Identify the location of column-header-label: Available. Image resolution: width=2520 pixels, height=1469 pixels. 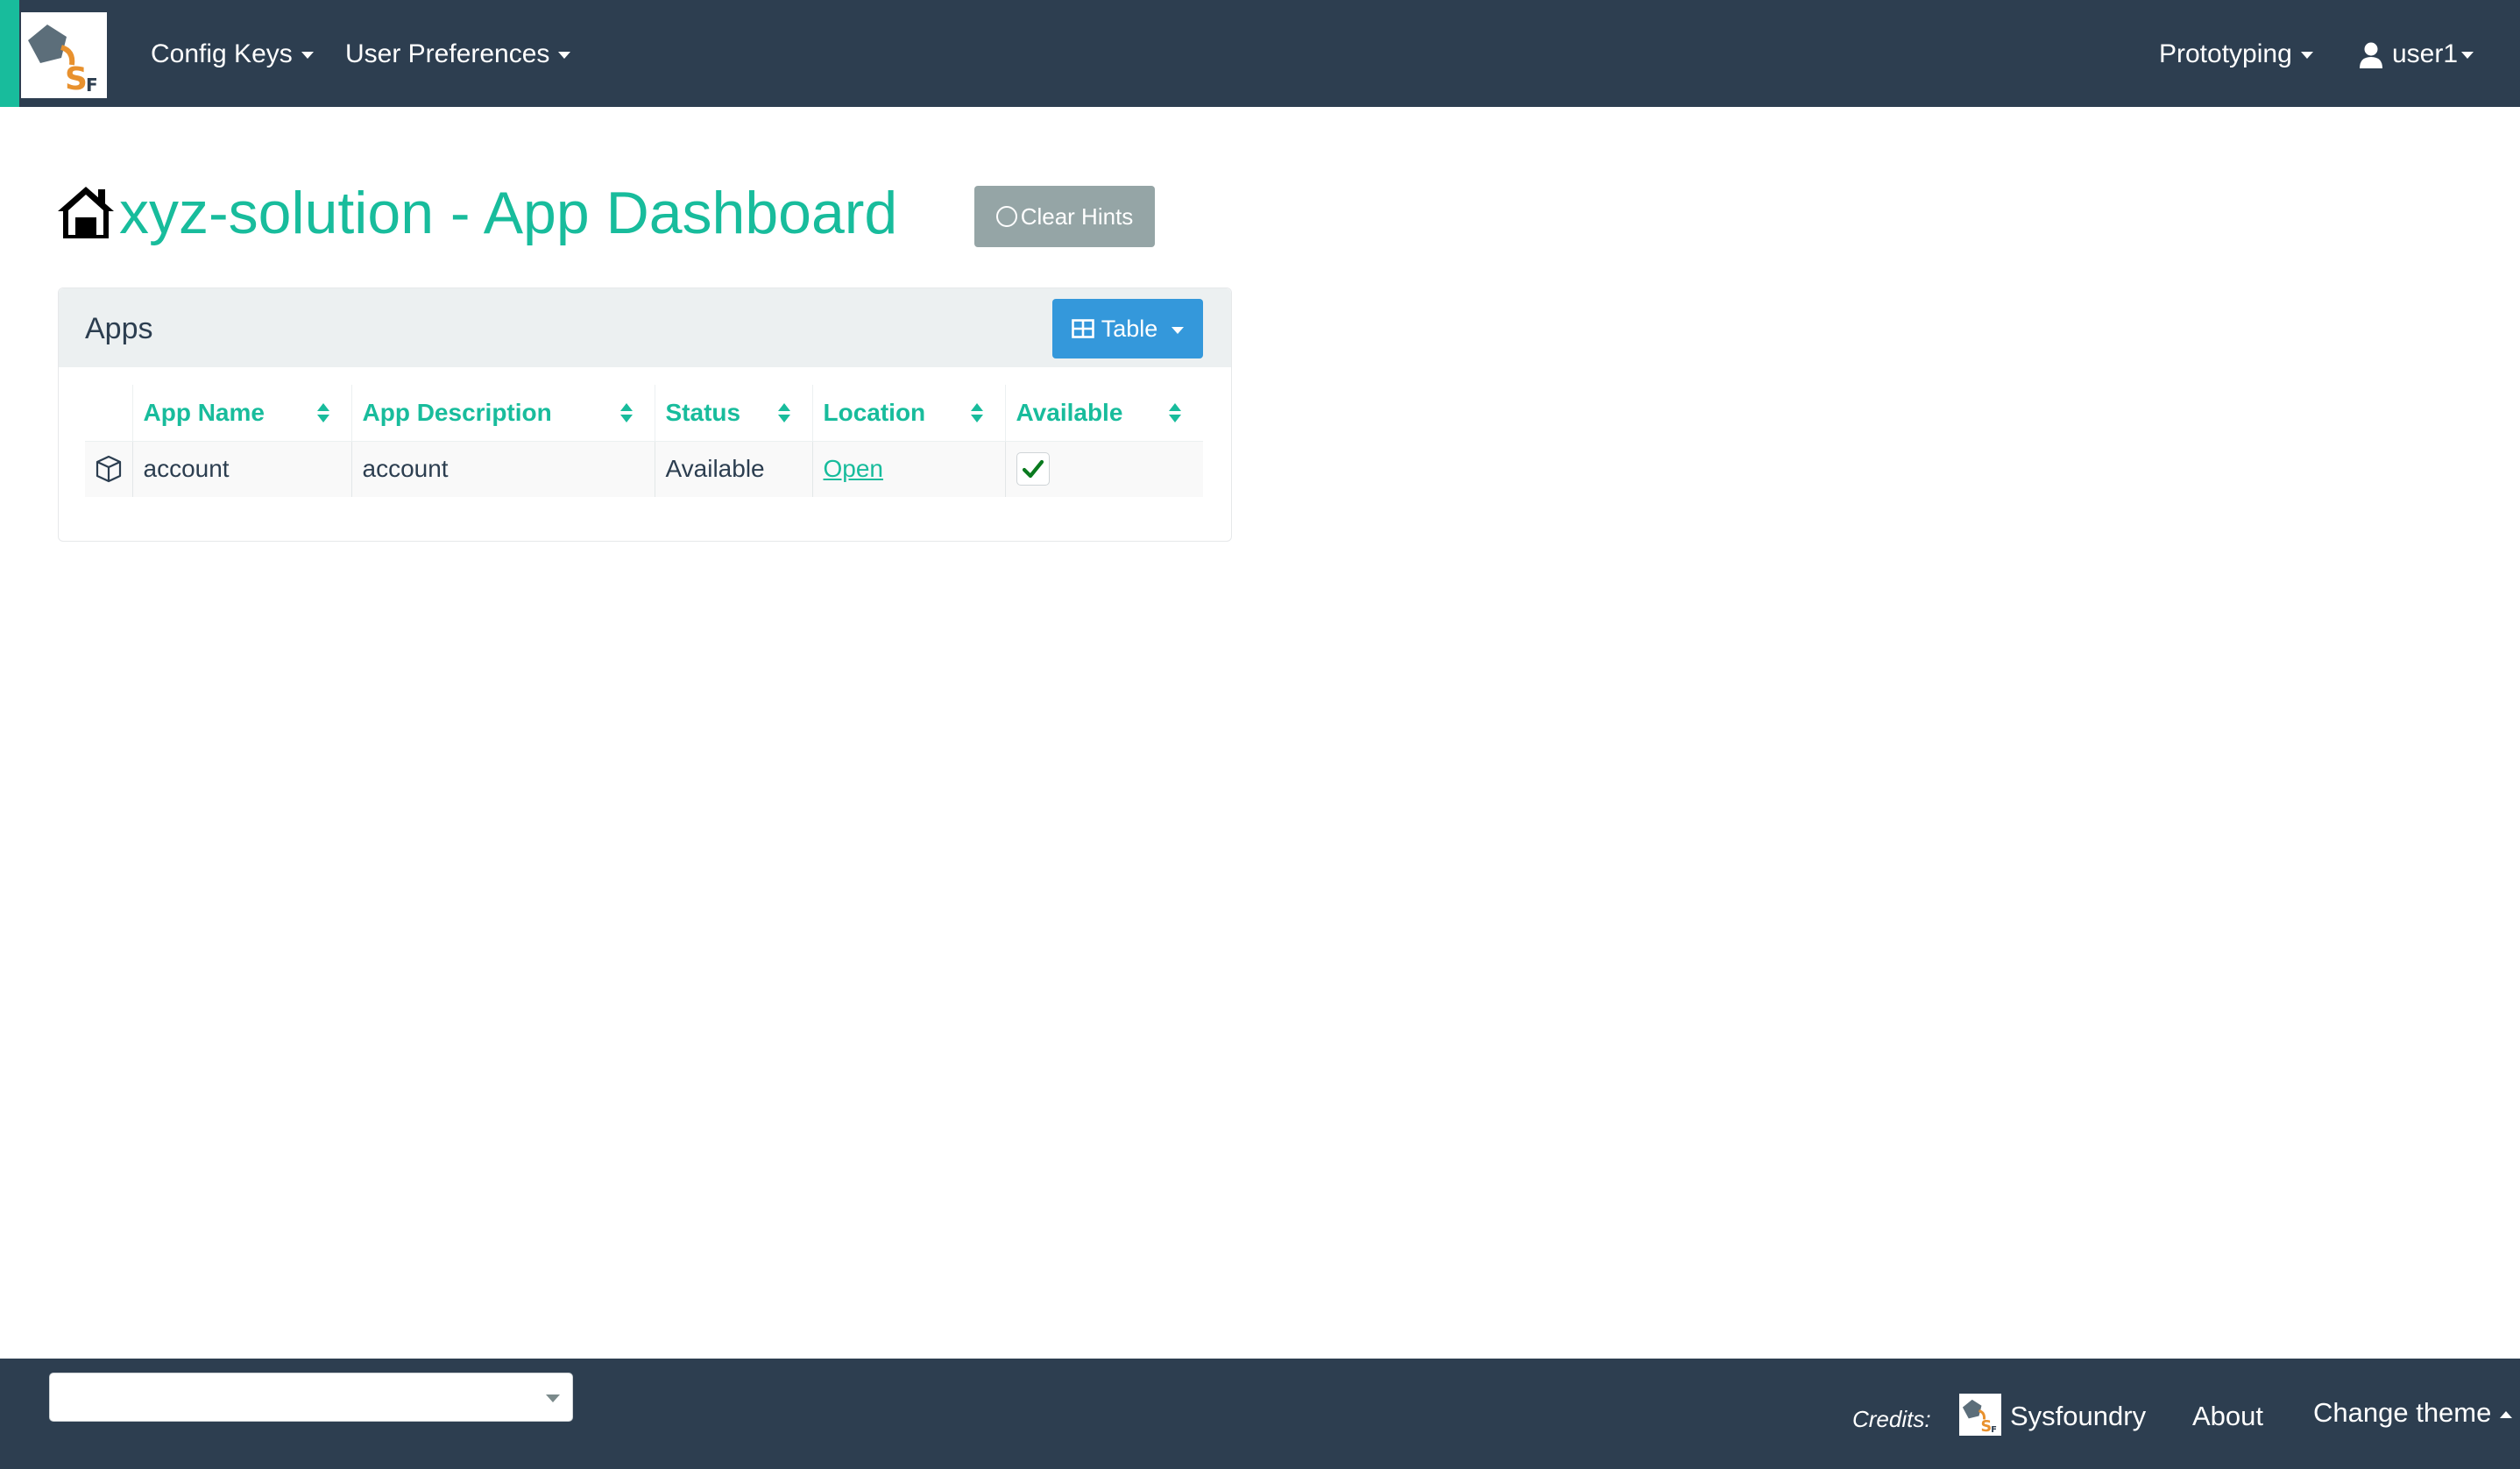
(1069, 412).